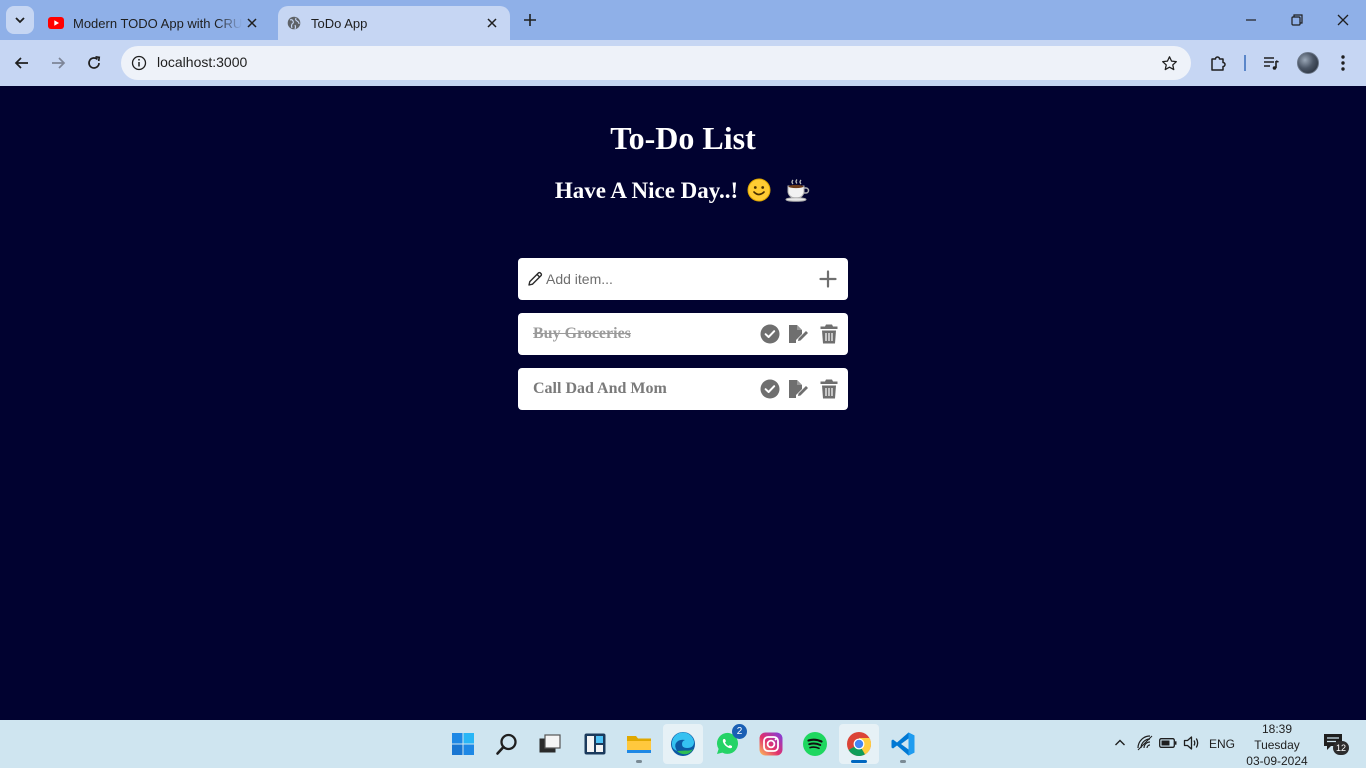 This screenshot has width=1366, height=768. I want to click on pencil-icon, so click(535, 278).